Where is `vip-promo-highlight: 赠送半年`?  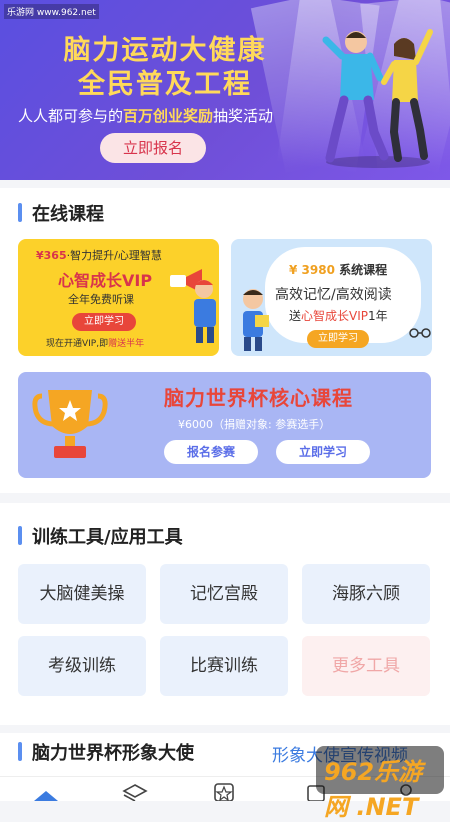
vip-promo-highlight: 赠送半年 is located at coordinates (126, 344).